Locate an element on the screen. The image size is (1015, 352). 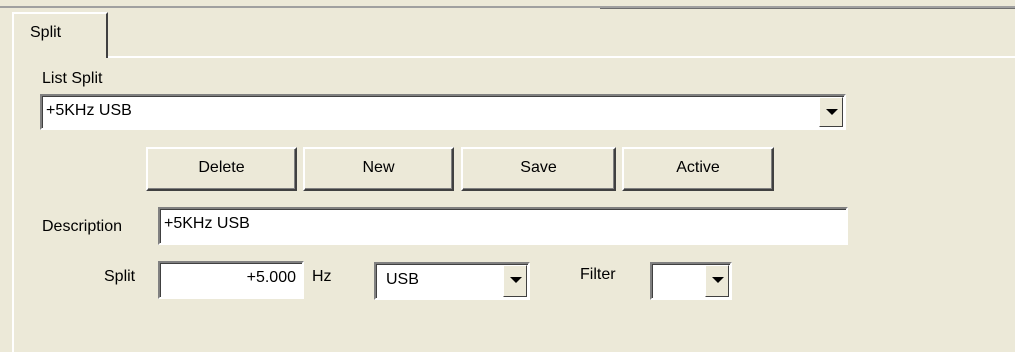
filter-label: Filter is located at coordinates (598, 274).